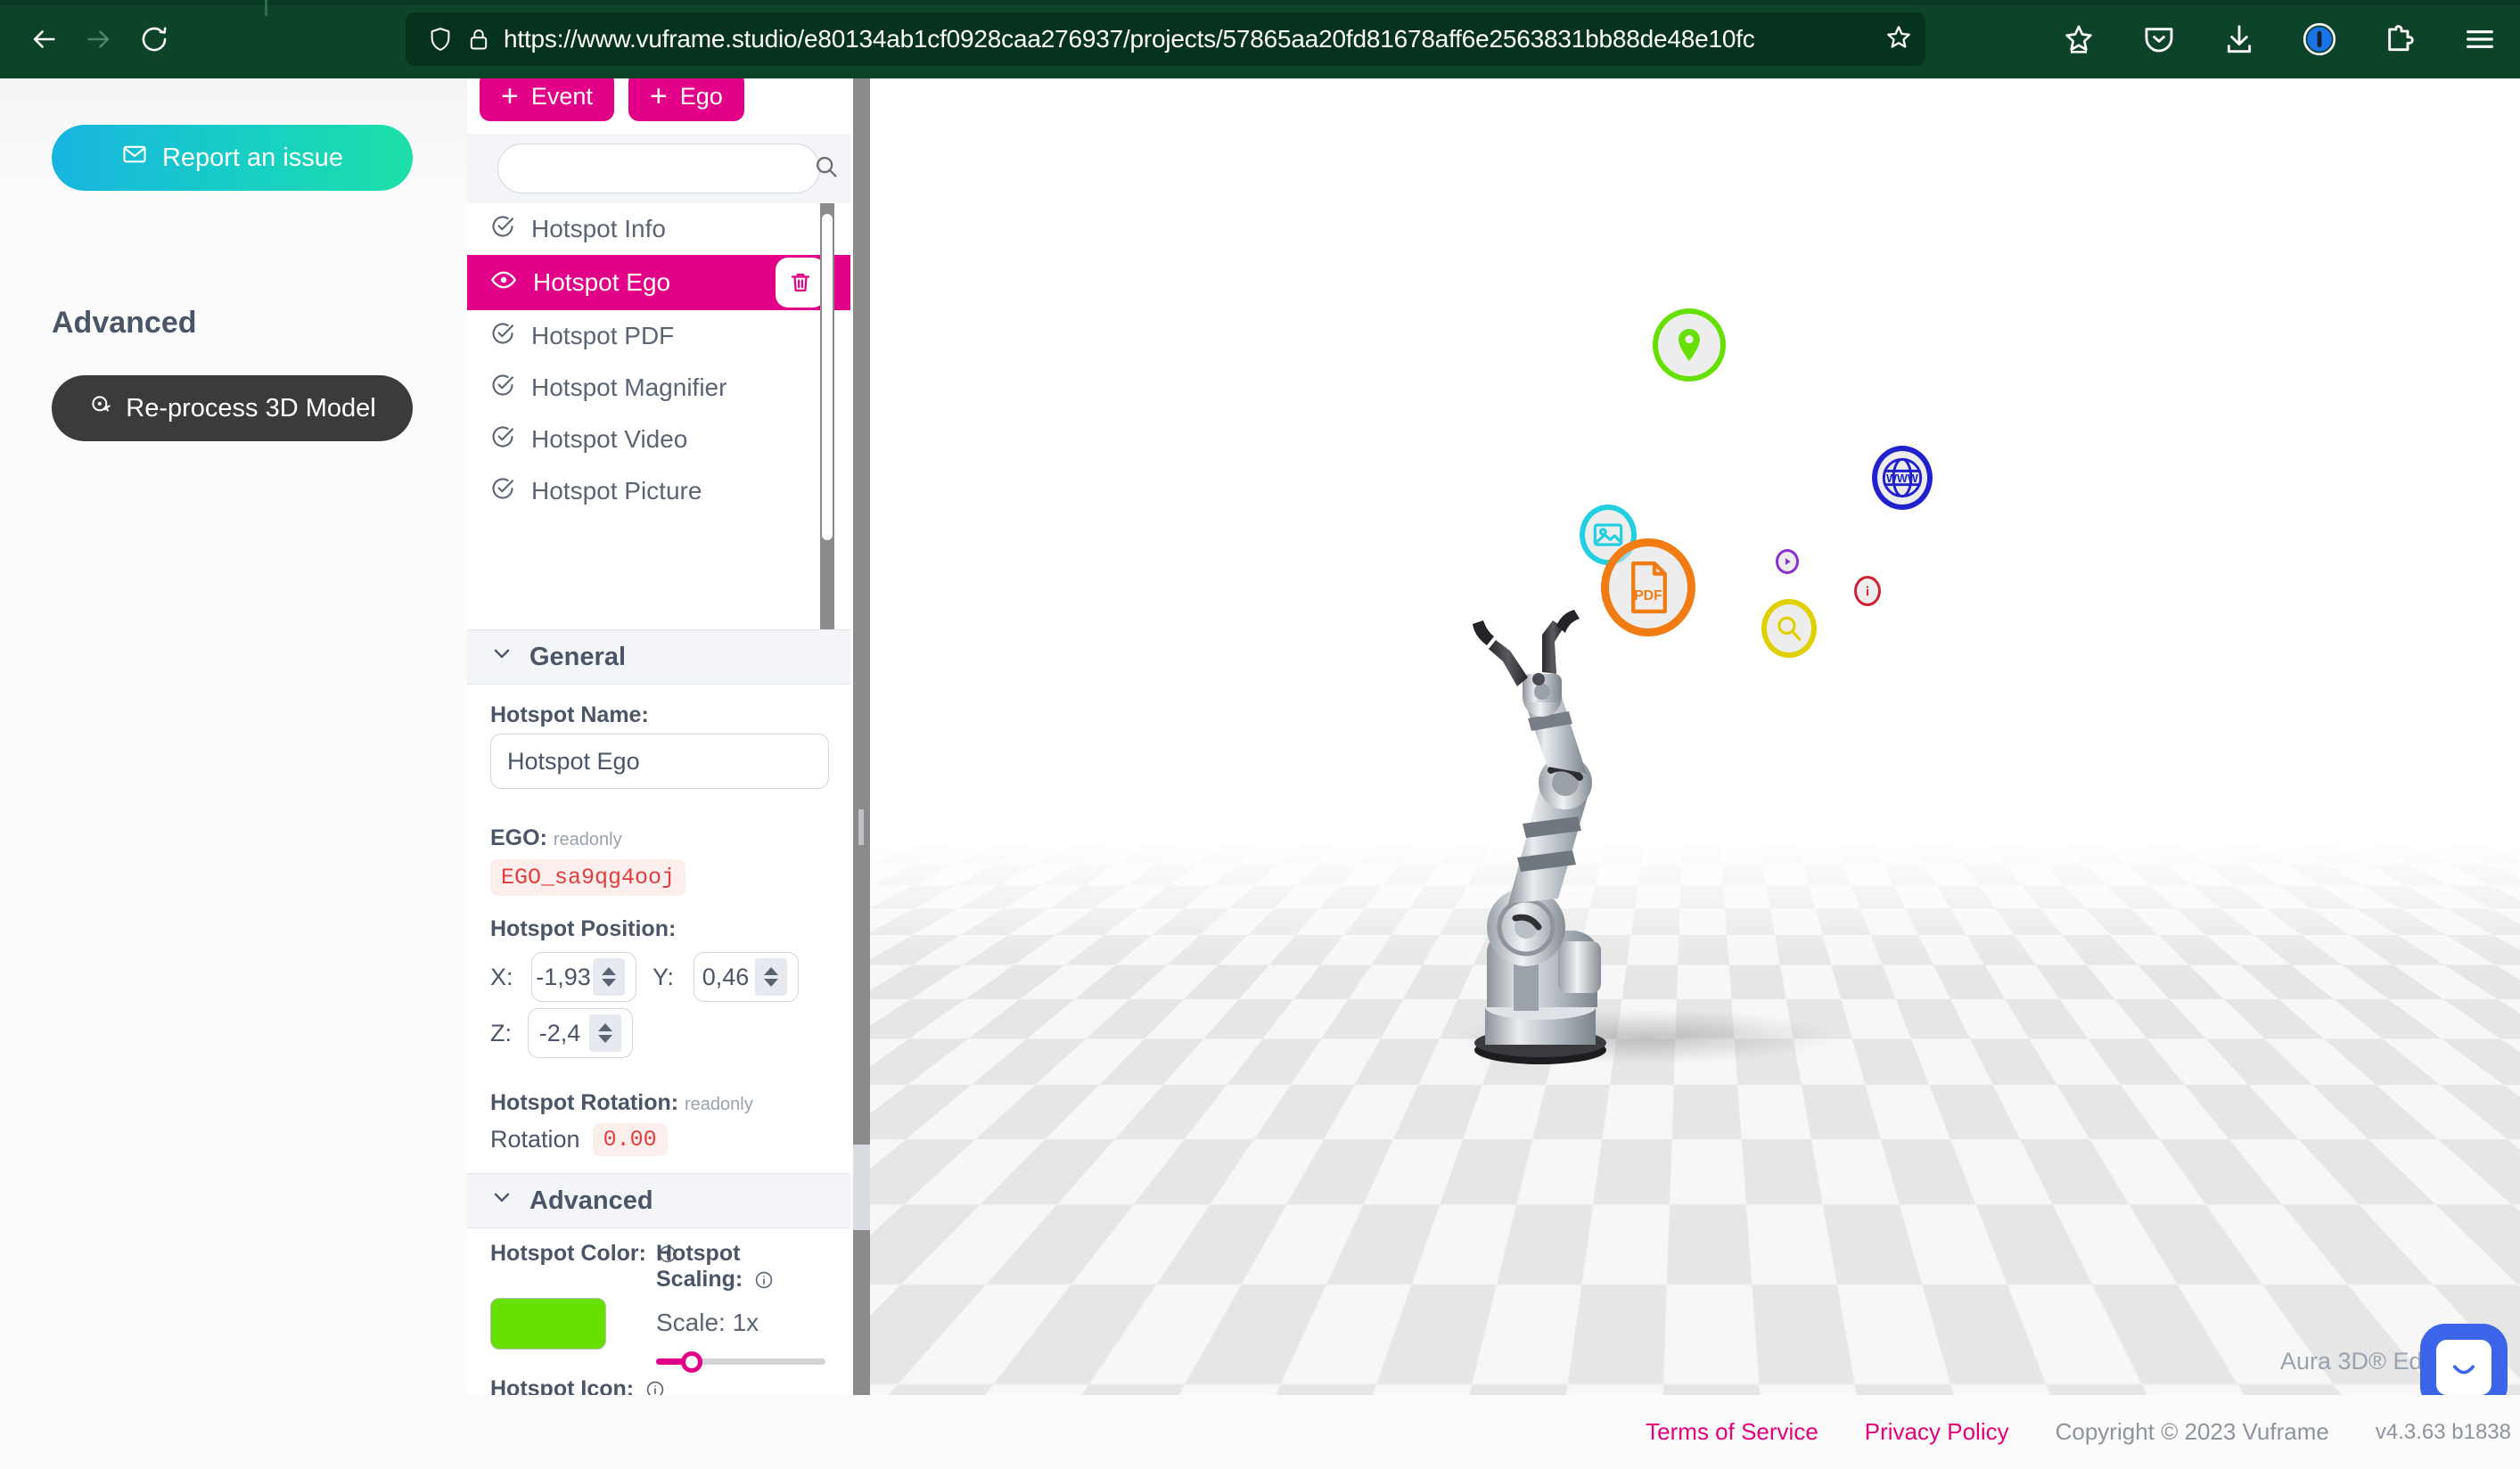 The image size is (2520, 1469). I want to click on hotspot-marker-info, so click(1867, 591).